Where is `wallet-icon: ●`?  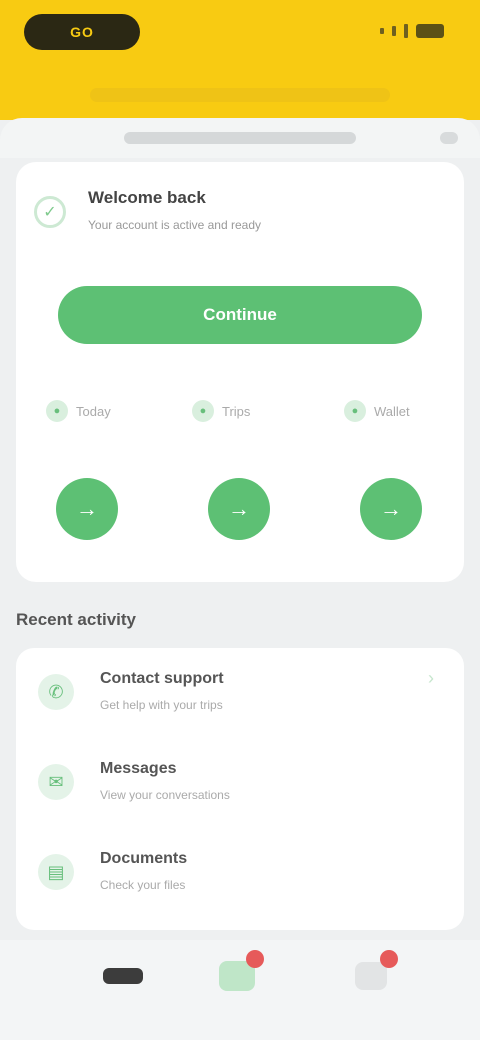
wallet-icon: ● is located at coordinates (355, 411).